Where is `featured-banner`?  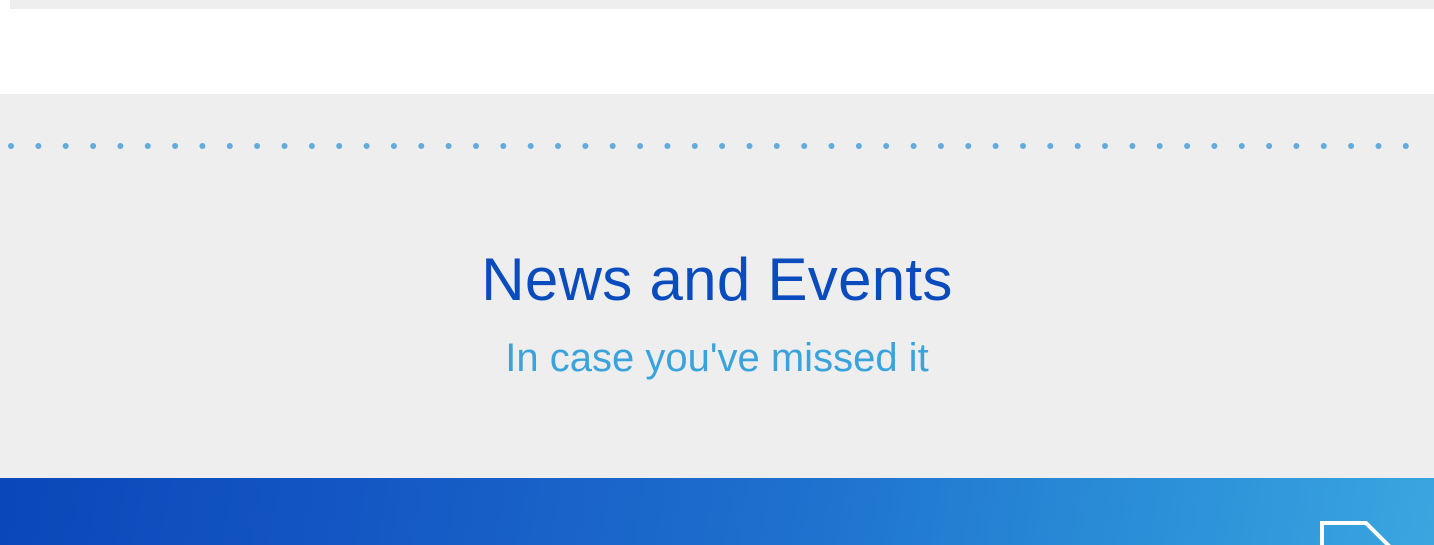 featured-banner is located at coordinates (717, 511).